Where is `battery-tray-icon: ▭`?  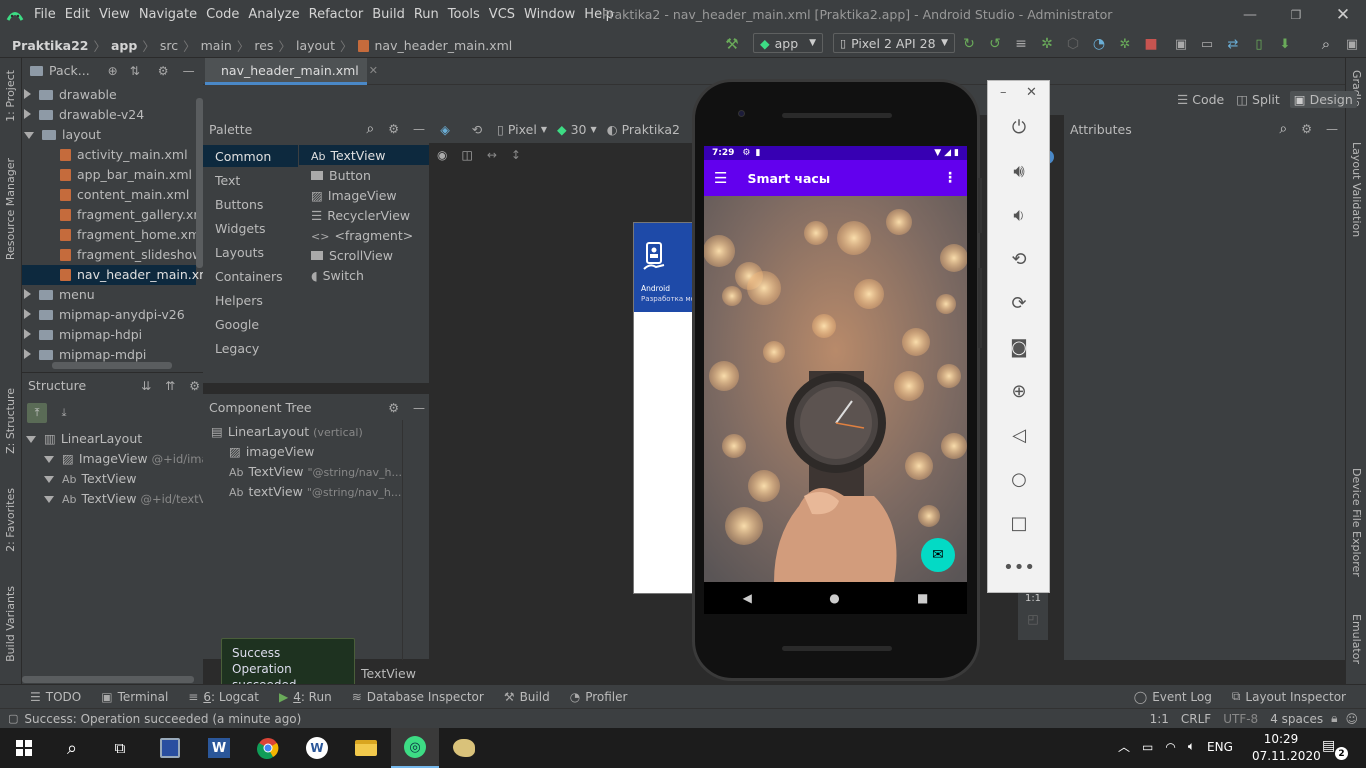 battery-tray-icon: ▭ is located at coordinates (1147, 747).